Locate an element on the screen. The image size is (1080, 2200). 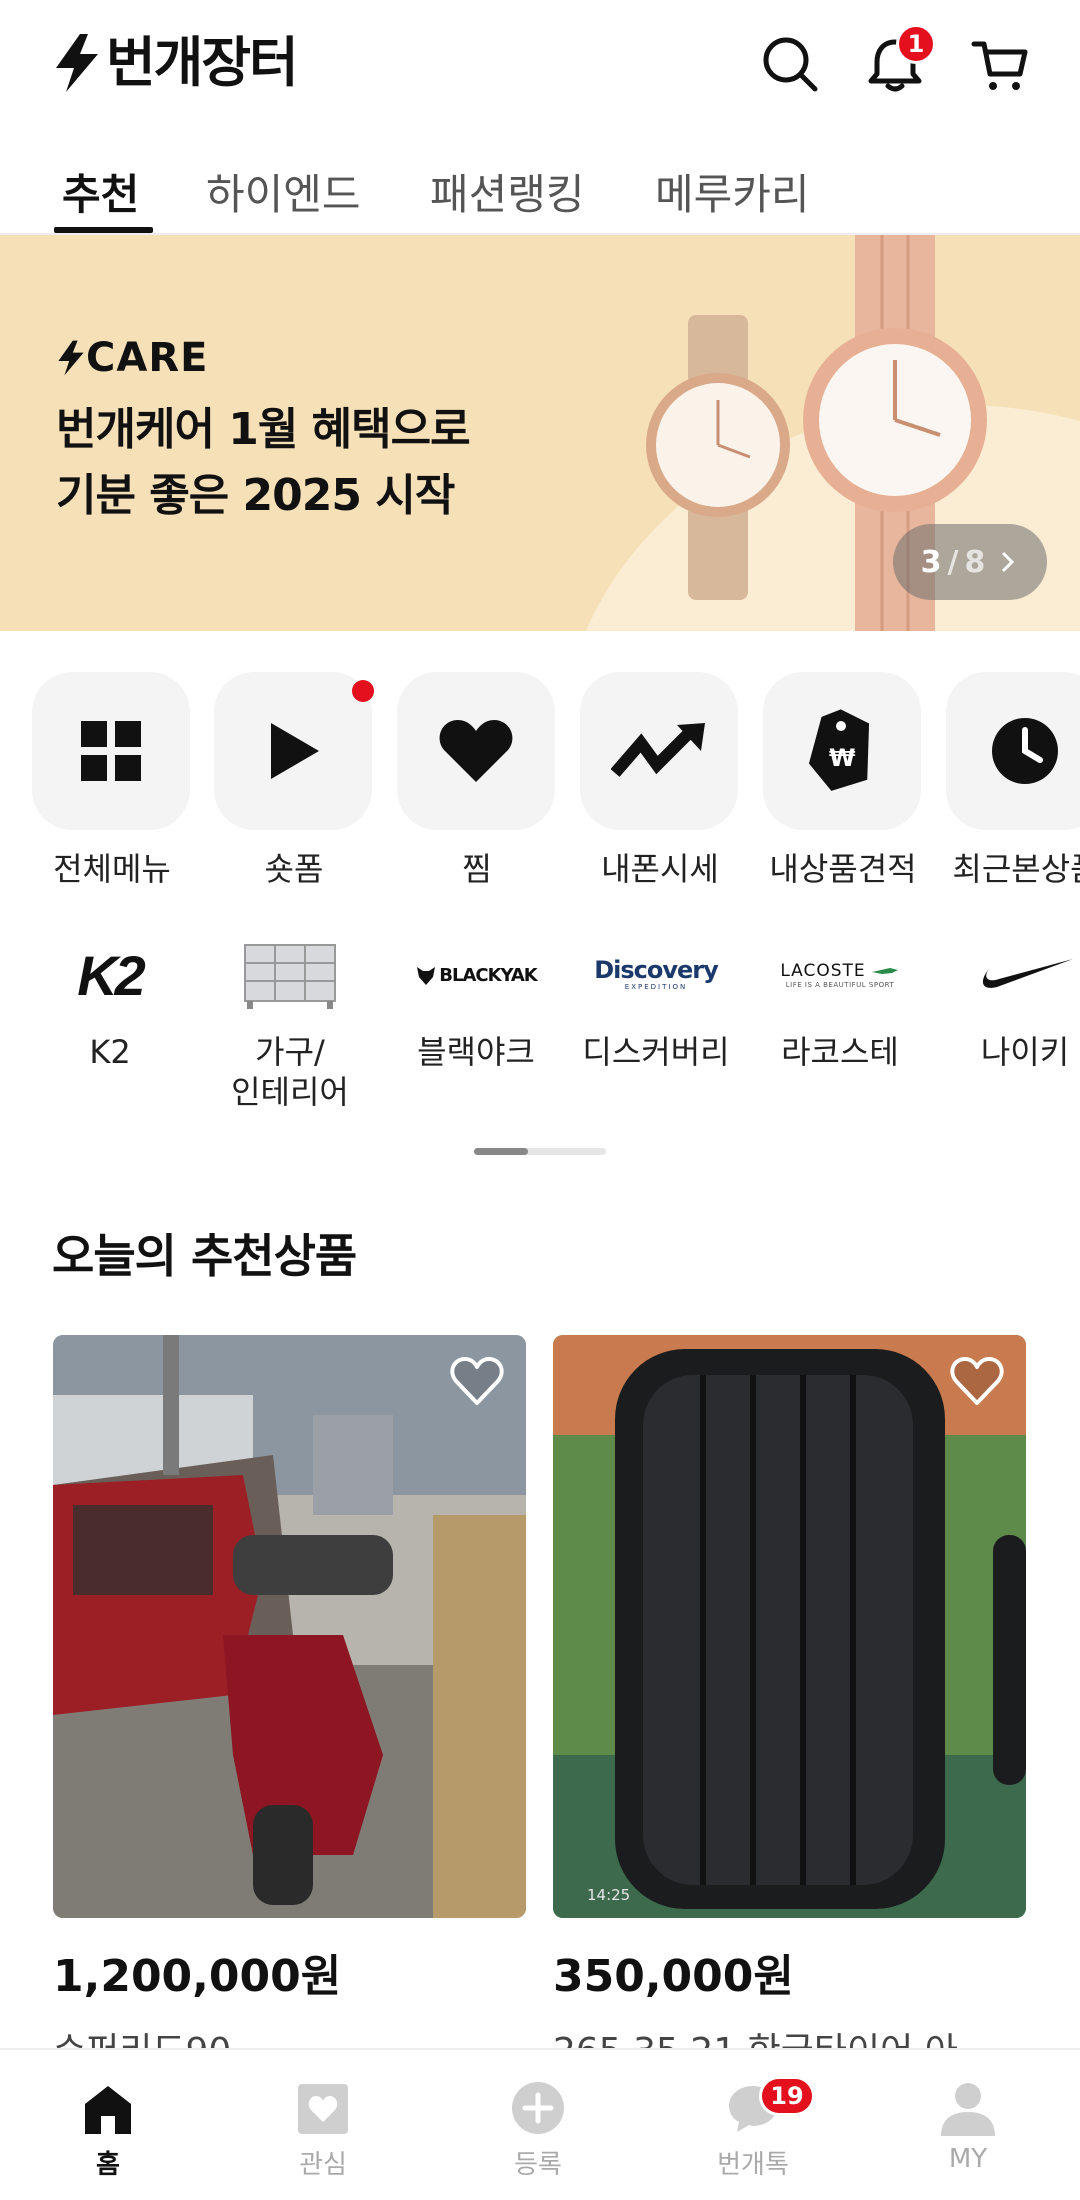
app-logo: 번개장터 is located at coordinates (175, 62).